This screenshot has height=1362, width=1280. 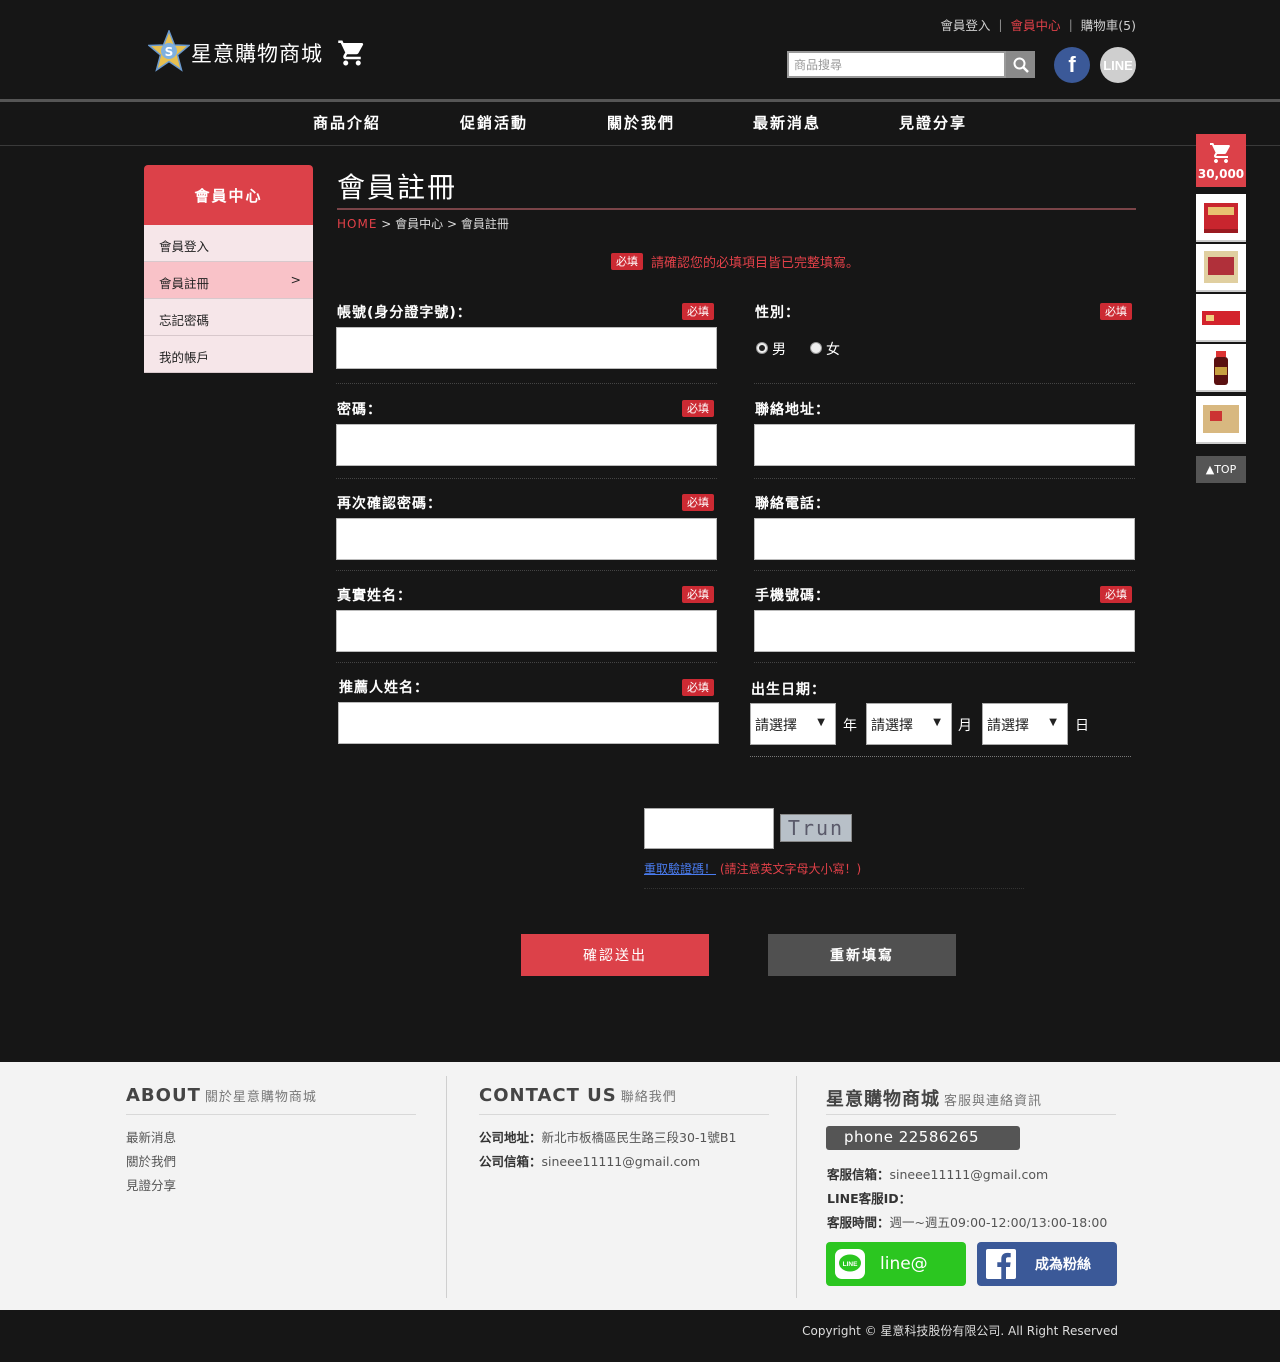 What do you see at coordinates (762, 348) in the screenshot?
I see `gender-radio-male` at bounding box center [762, 348].